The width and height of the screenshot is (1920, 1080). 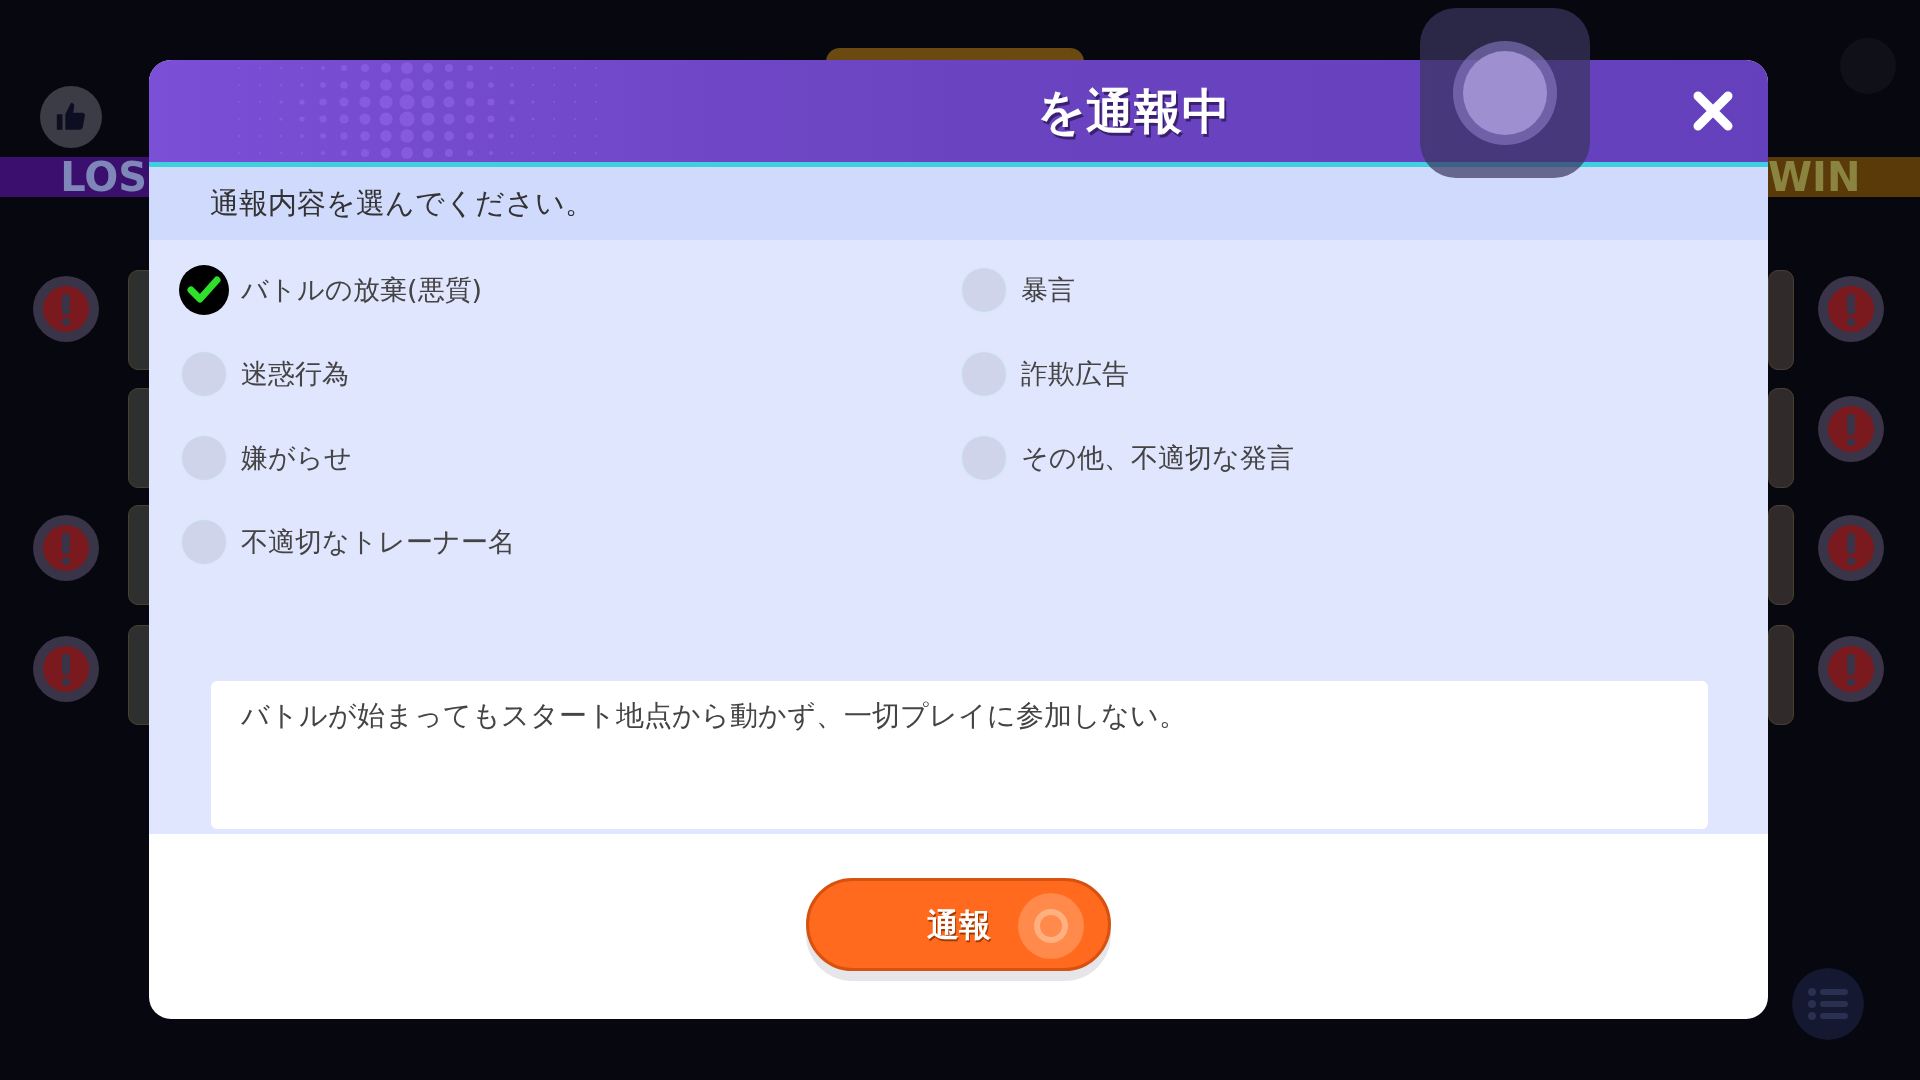 What do you see at coordinates (1713, 111) in the screenshot?
I see `close-icon` at bounding box center [1713, 111].